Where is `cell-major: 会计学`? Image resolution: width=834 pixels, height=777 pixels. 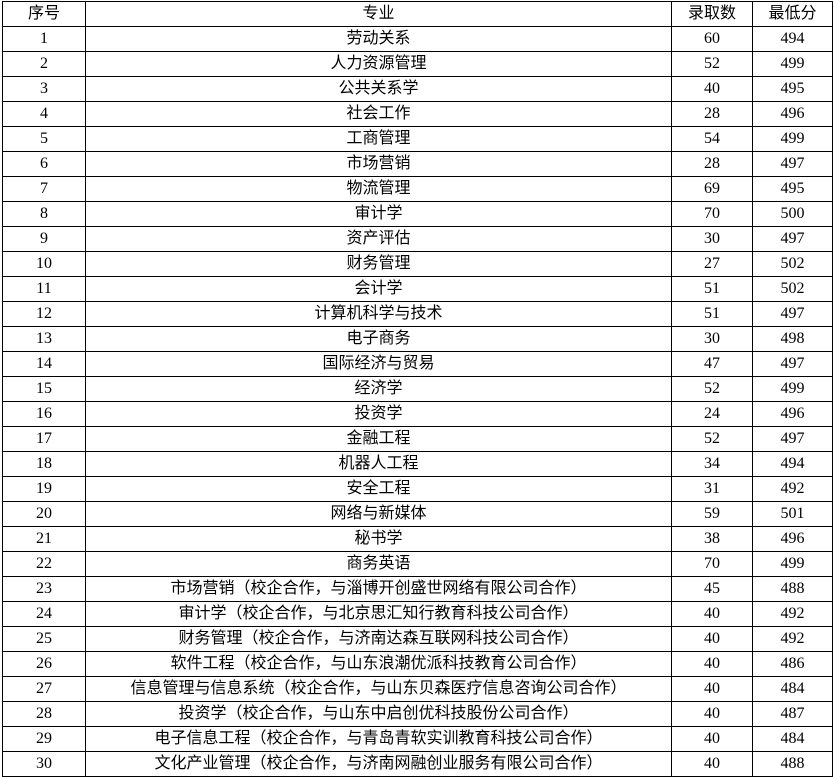 cell-major: 会计学 is located at coordinates (378, 289).